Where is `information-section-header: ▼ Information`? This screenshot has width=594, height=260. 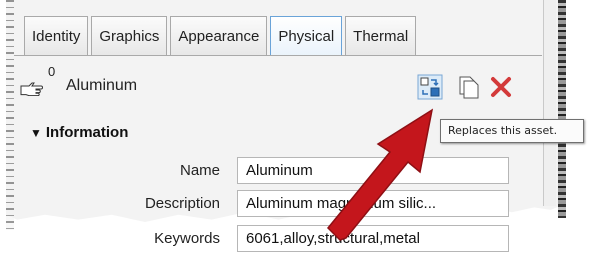 information-section-header: ▼ Information is located at coordinates (79, 132).